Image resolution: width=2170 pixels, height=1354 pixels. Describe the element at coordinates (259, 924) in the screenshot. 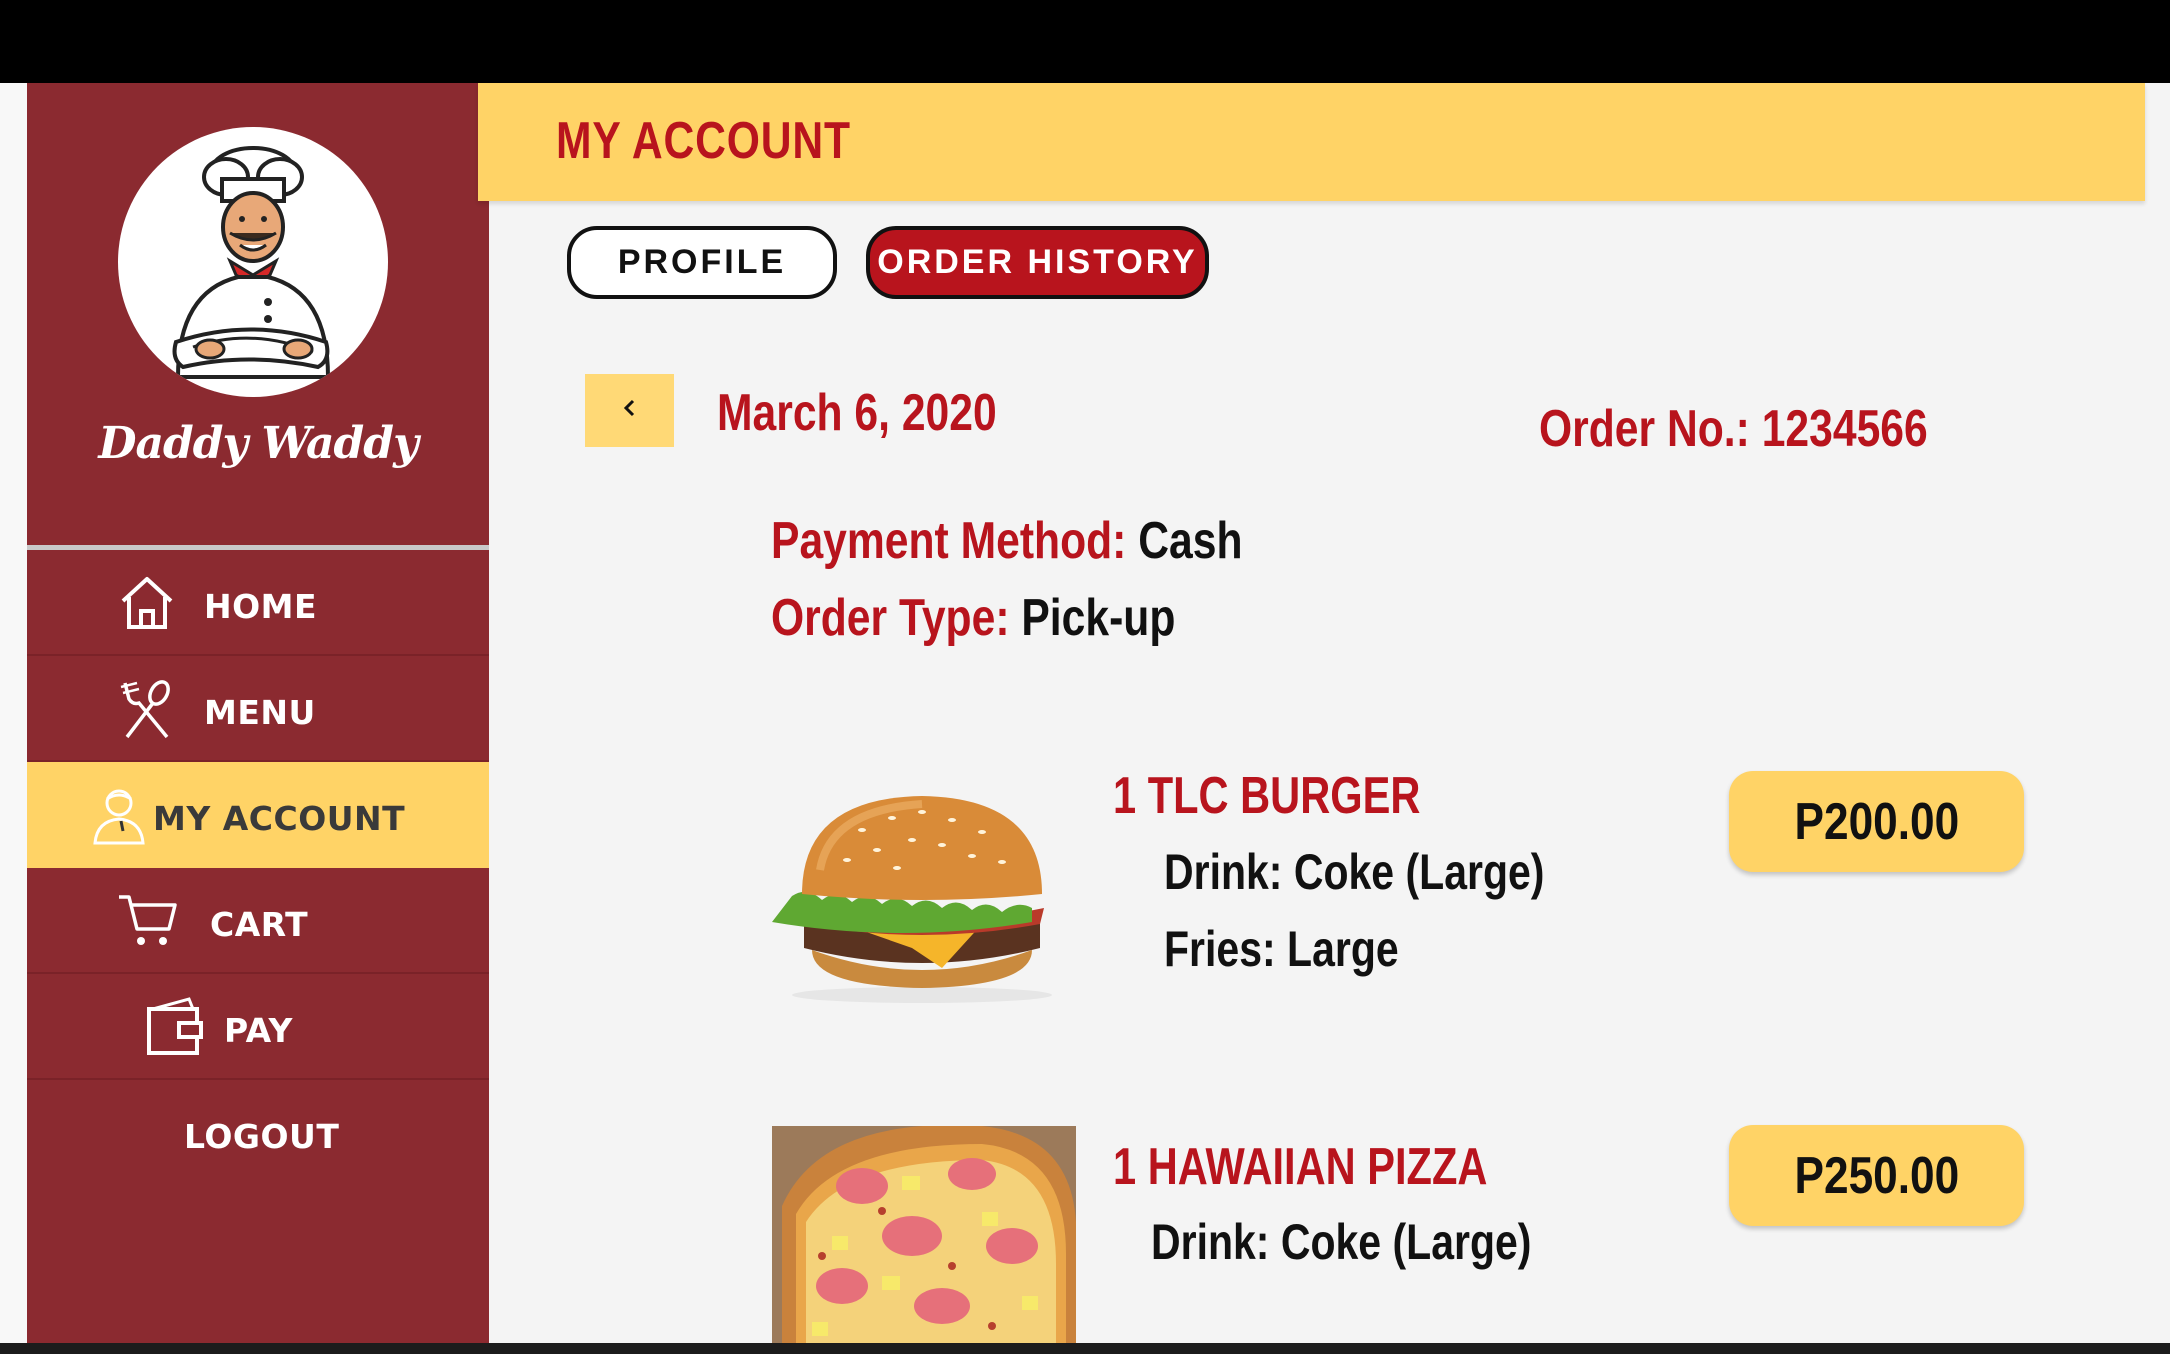

I see `sidebar-item-label: CART` at that location.